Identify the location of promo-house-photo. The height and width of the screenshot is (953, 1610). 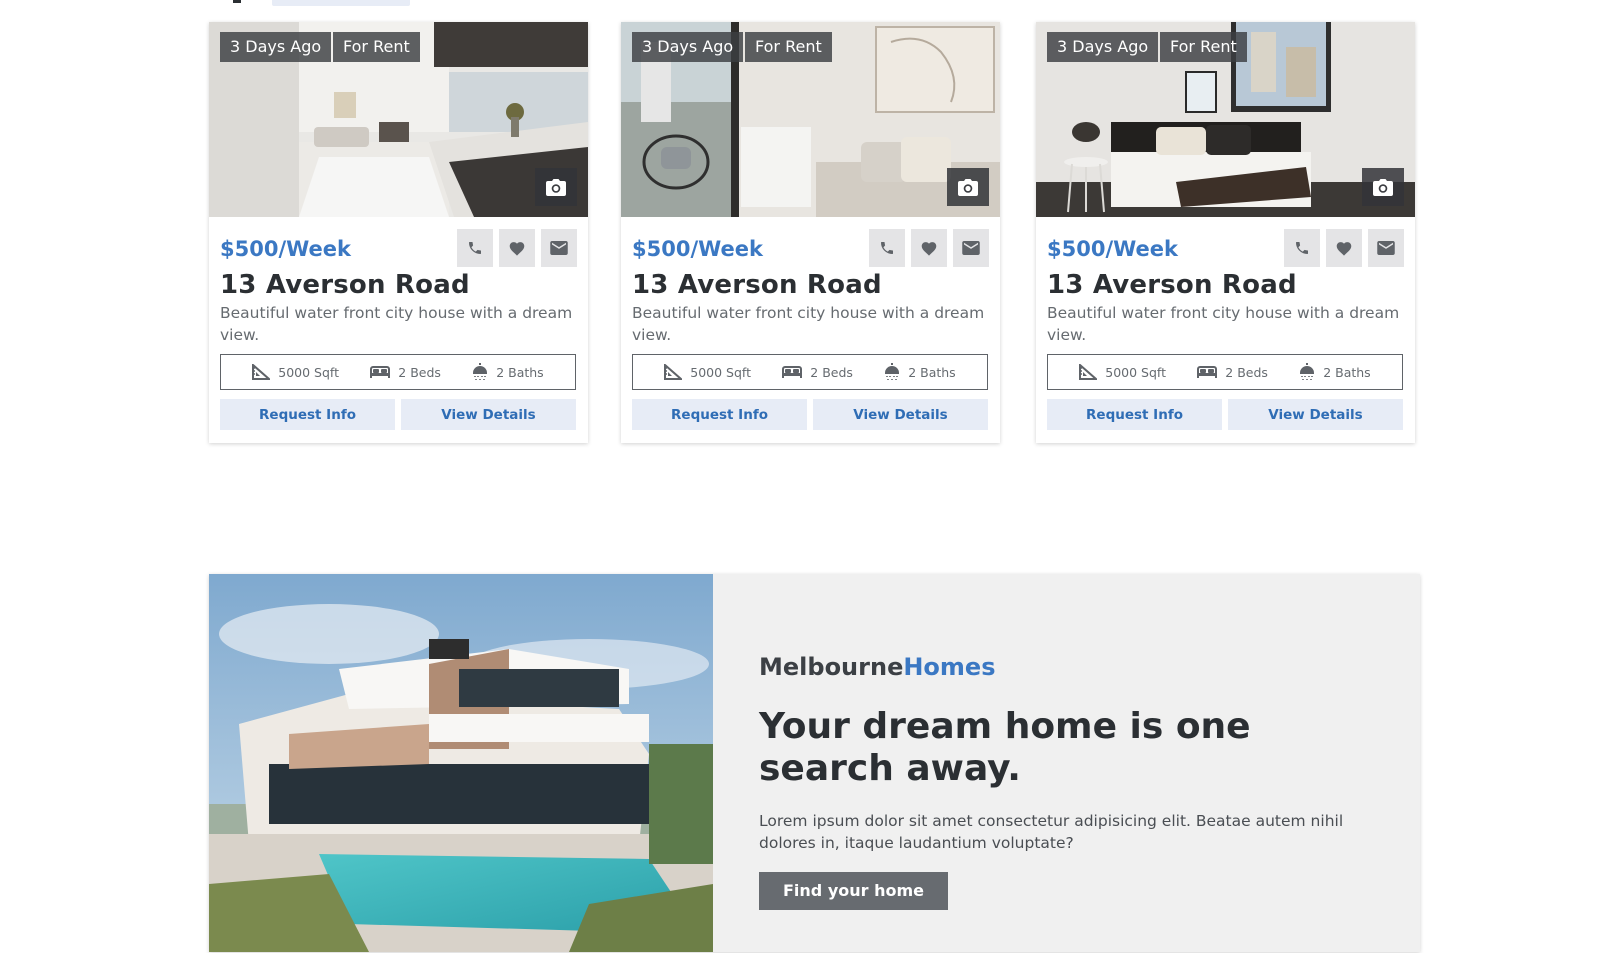
(461, 763).